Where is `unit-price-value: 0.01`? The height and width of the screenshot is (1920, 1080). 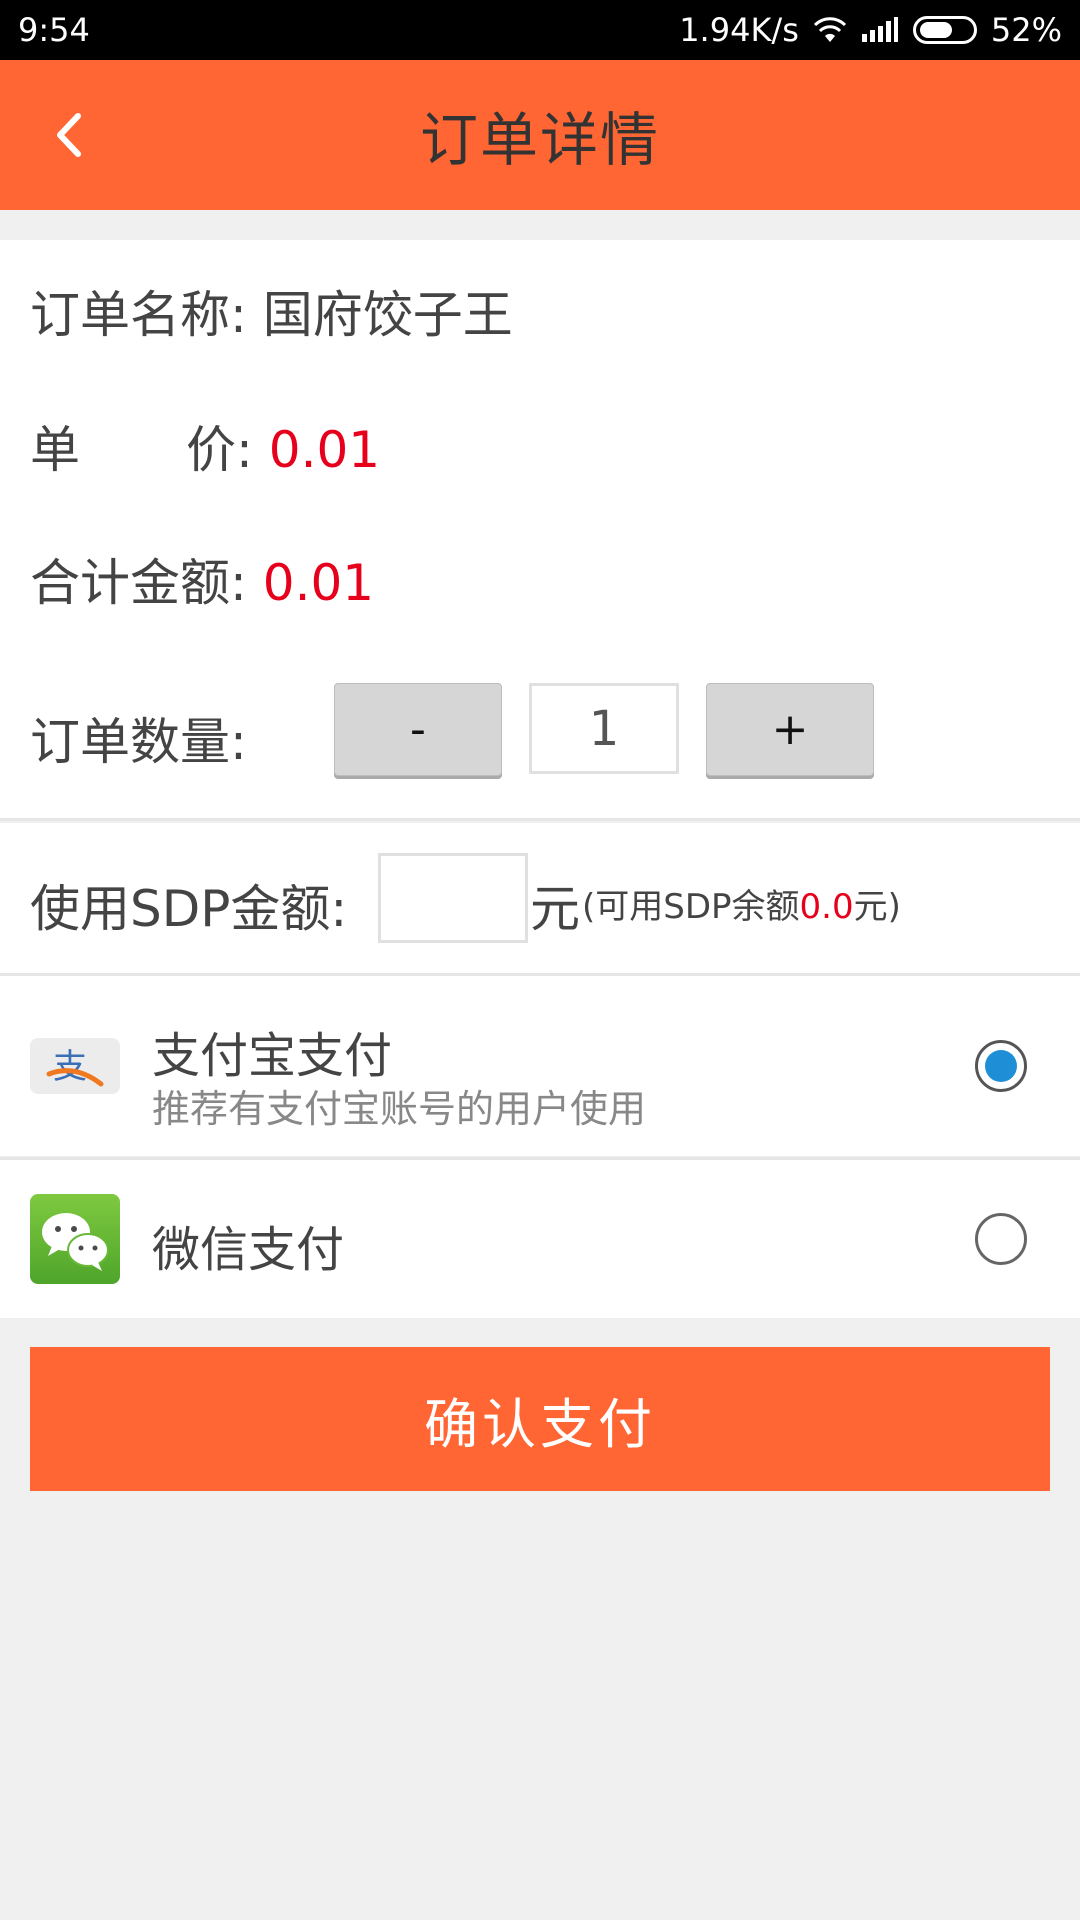 unit-price-value: 0.01 is located at coordinates (324, 450).